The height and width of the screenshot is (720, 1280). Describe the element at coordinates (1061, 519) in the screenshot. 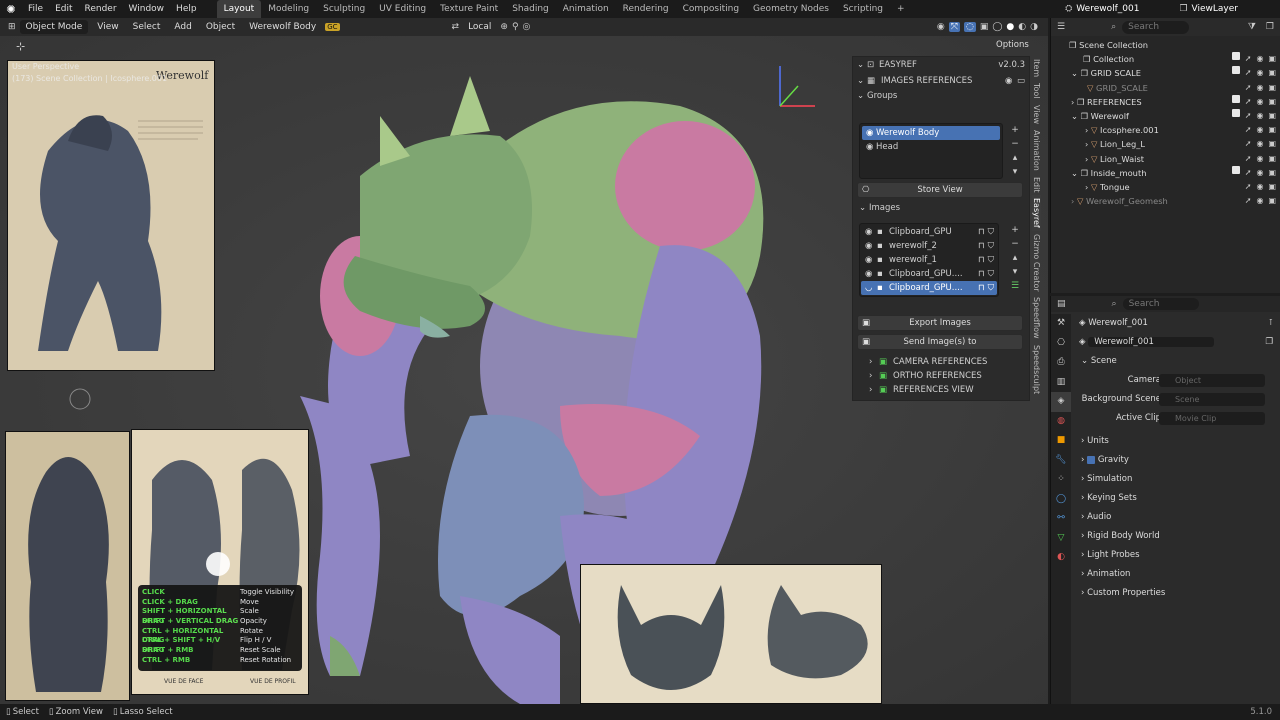

I see `constraints-icon: ⚯` at that location.